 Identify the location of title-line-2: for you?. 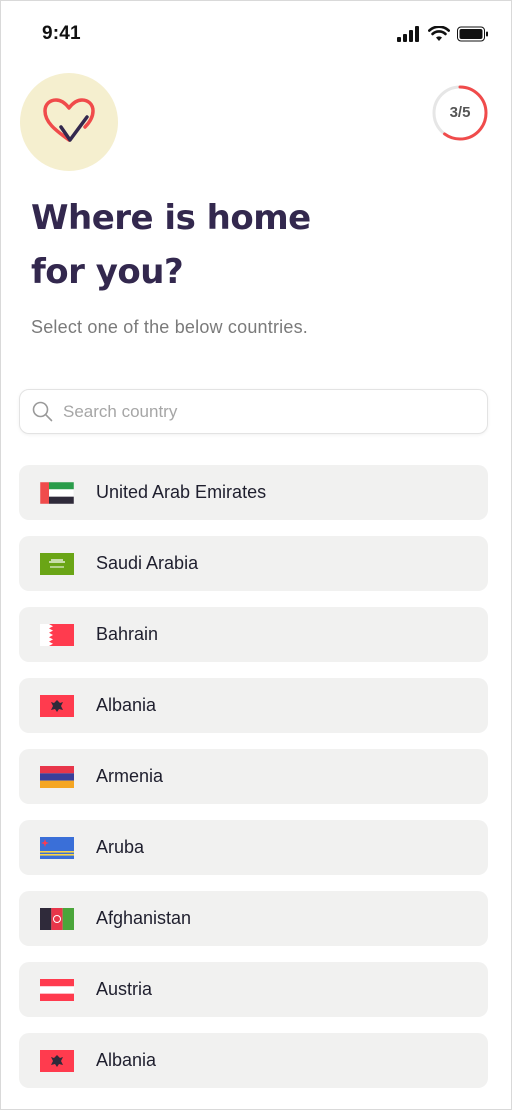
(107, 272).